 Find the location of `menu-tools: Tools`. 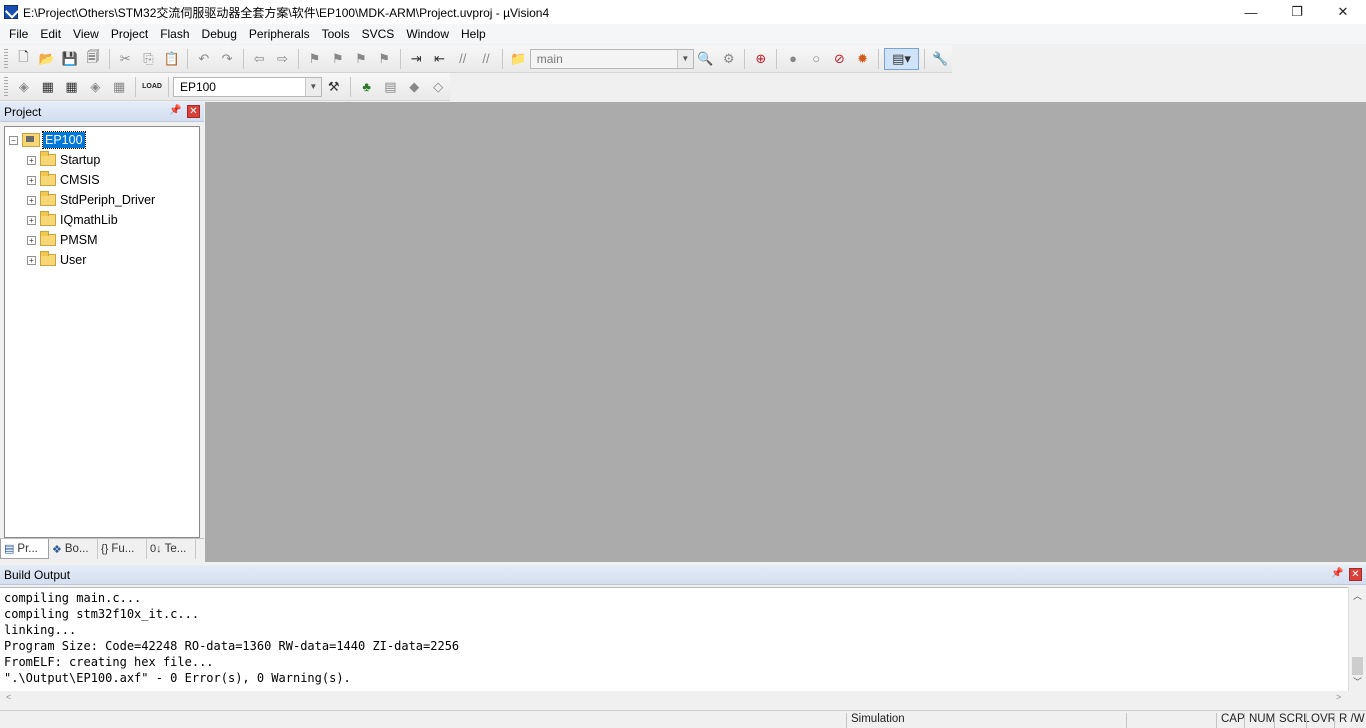

menu-tools: Tools is located at coordinates (336, 34).